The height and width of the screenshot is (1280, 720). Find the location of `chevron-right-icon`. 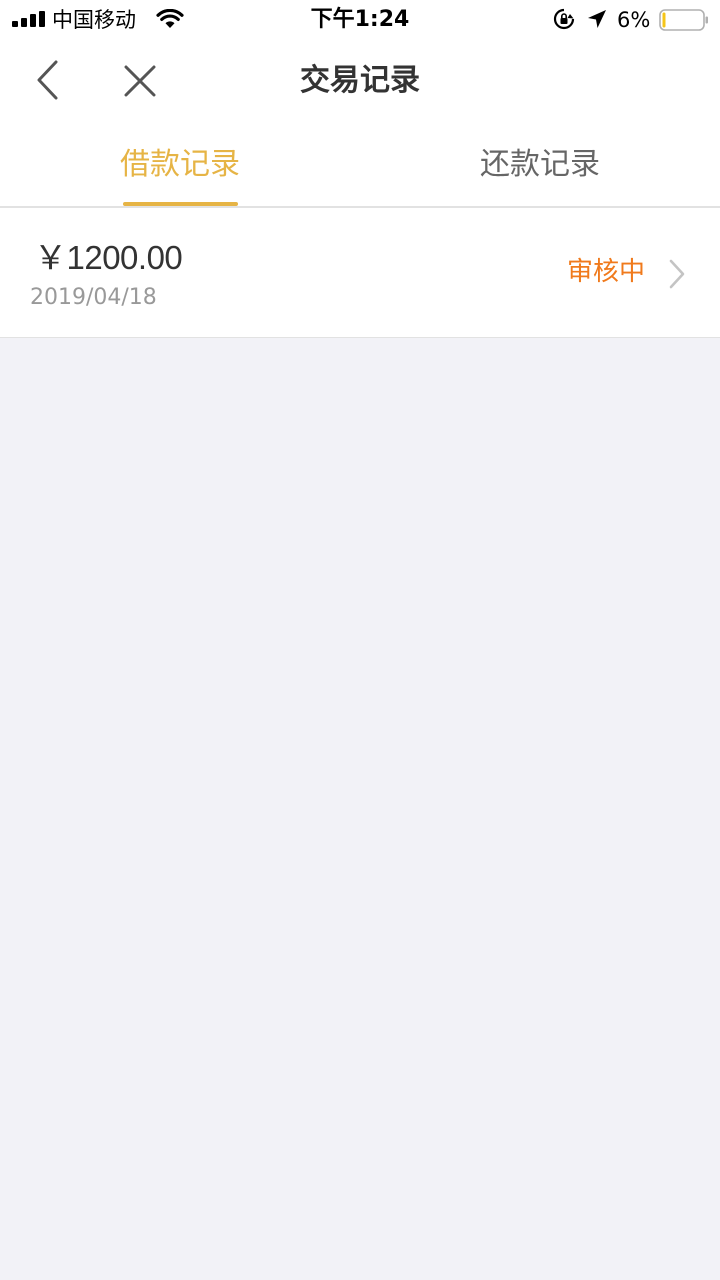

chevron-right-icon is located at coordinates (677, 274).